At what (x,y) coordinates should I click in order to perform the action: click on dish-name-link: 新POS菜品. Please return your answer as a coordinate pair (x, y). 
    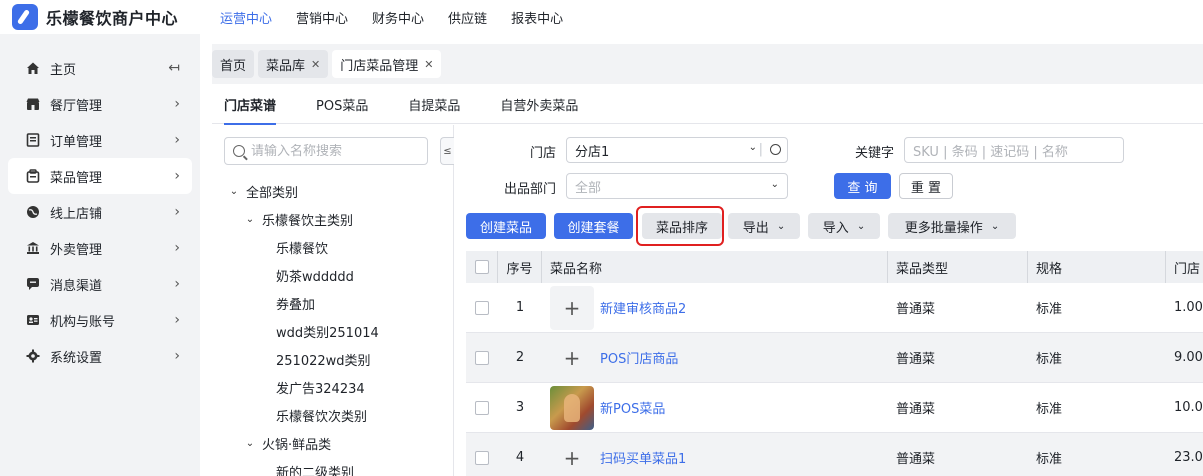
    Looking at the image, I should click on (632, 407).